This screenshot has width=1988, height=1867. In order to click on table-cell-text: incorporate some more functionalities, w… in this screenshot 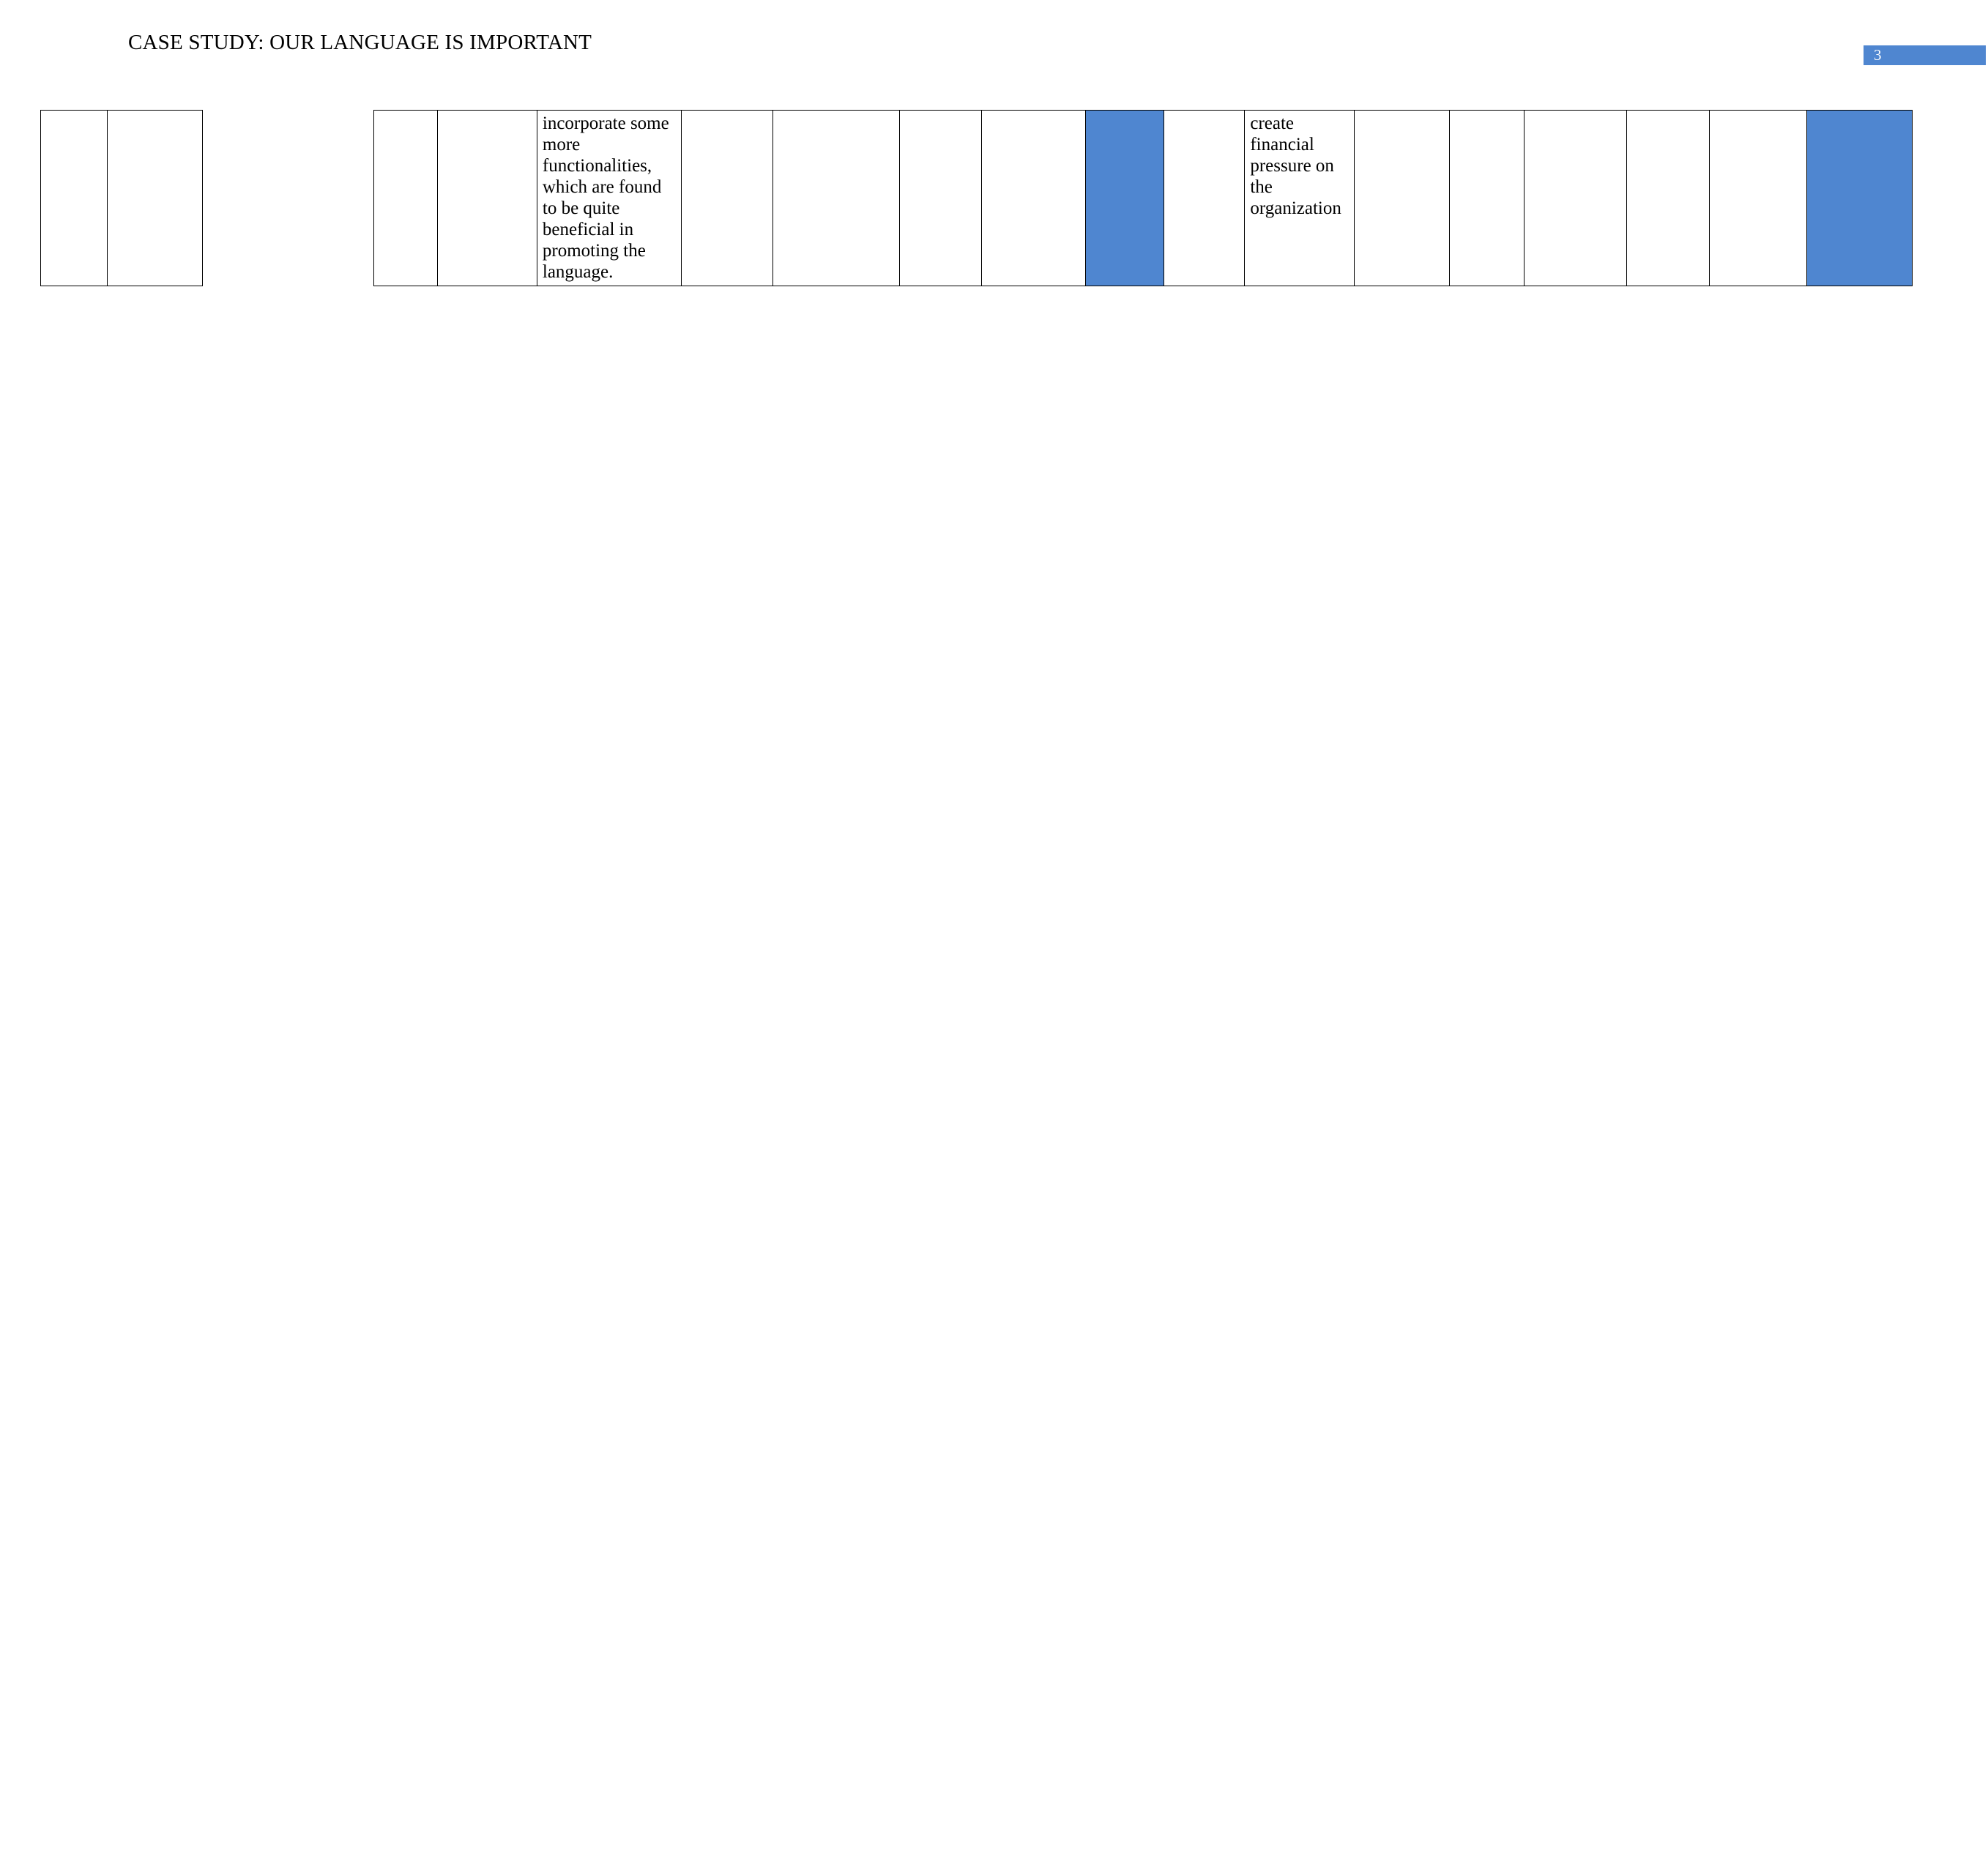, I will do `click(609, 198)`.